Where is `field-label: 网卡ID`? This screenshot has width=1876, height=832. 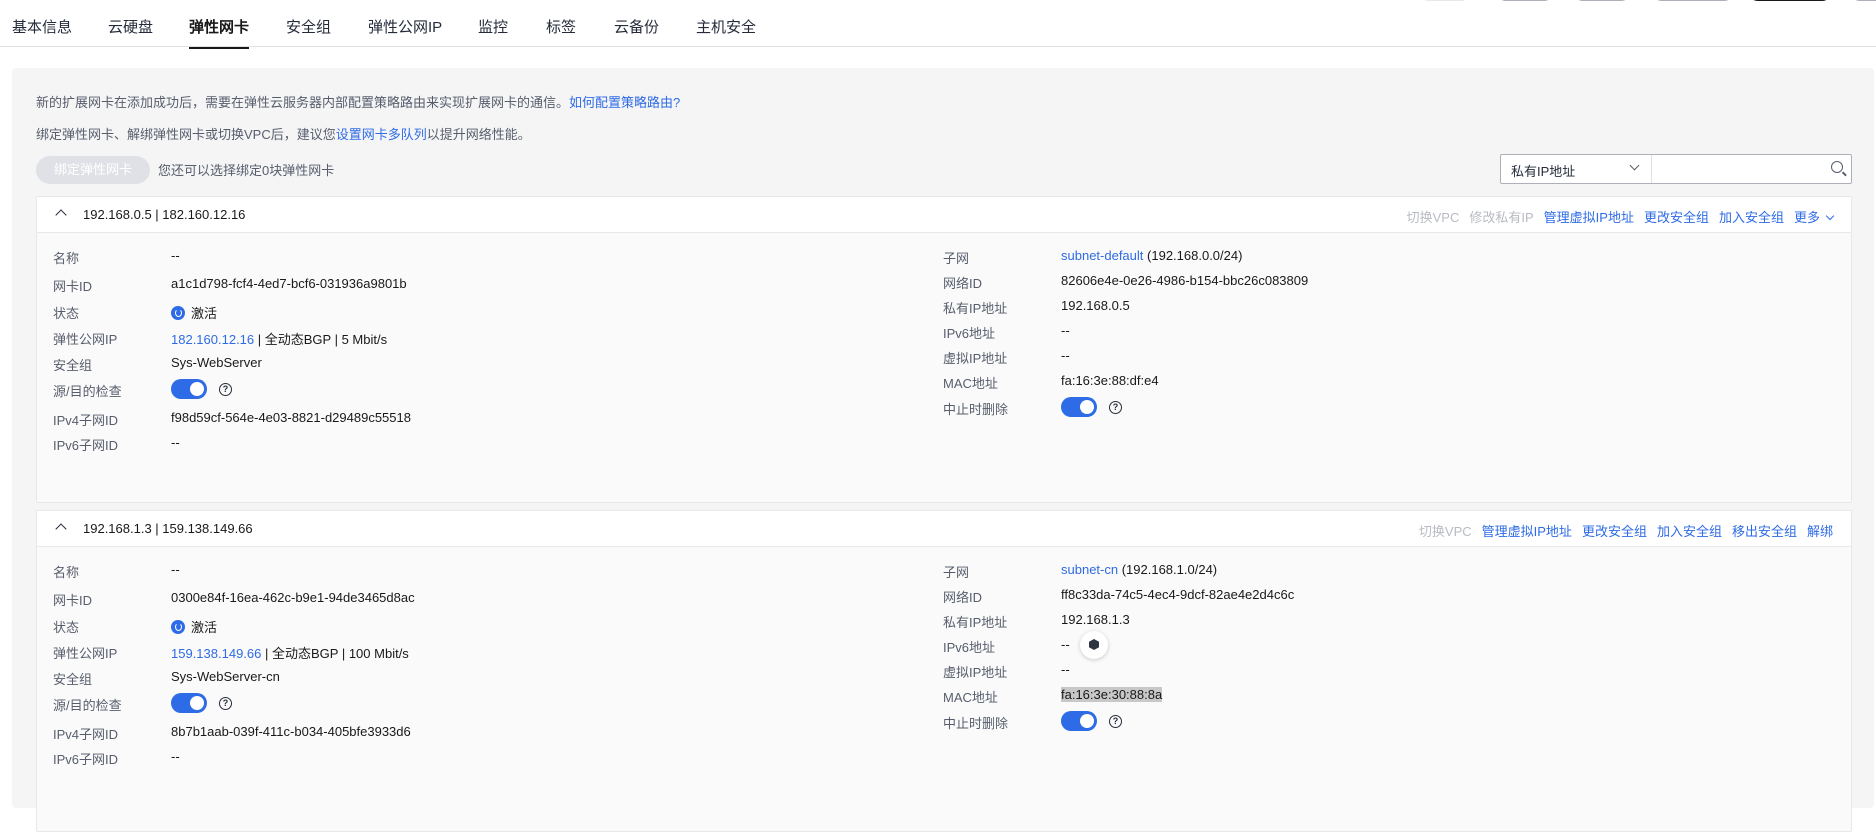 field-label: 网卡ID is located at coordinates (73, 286).